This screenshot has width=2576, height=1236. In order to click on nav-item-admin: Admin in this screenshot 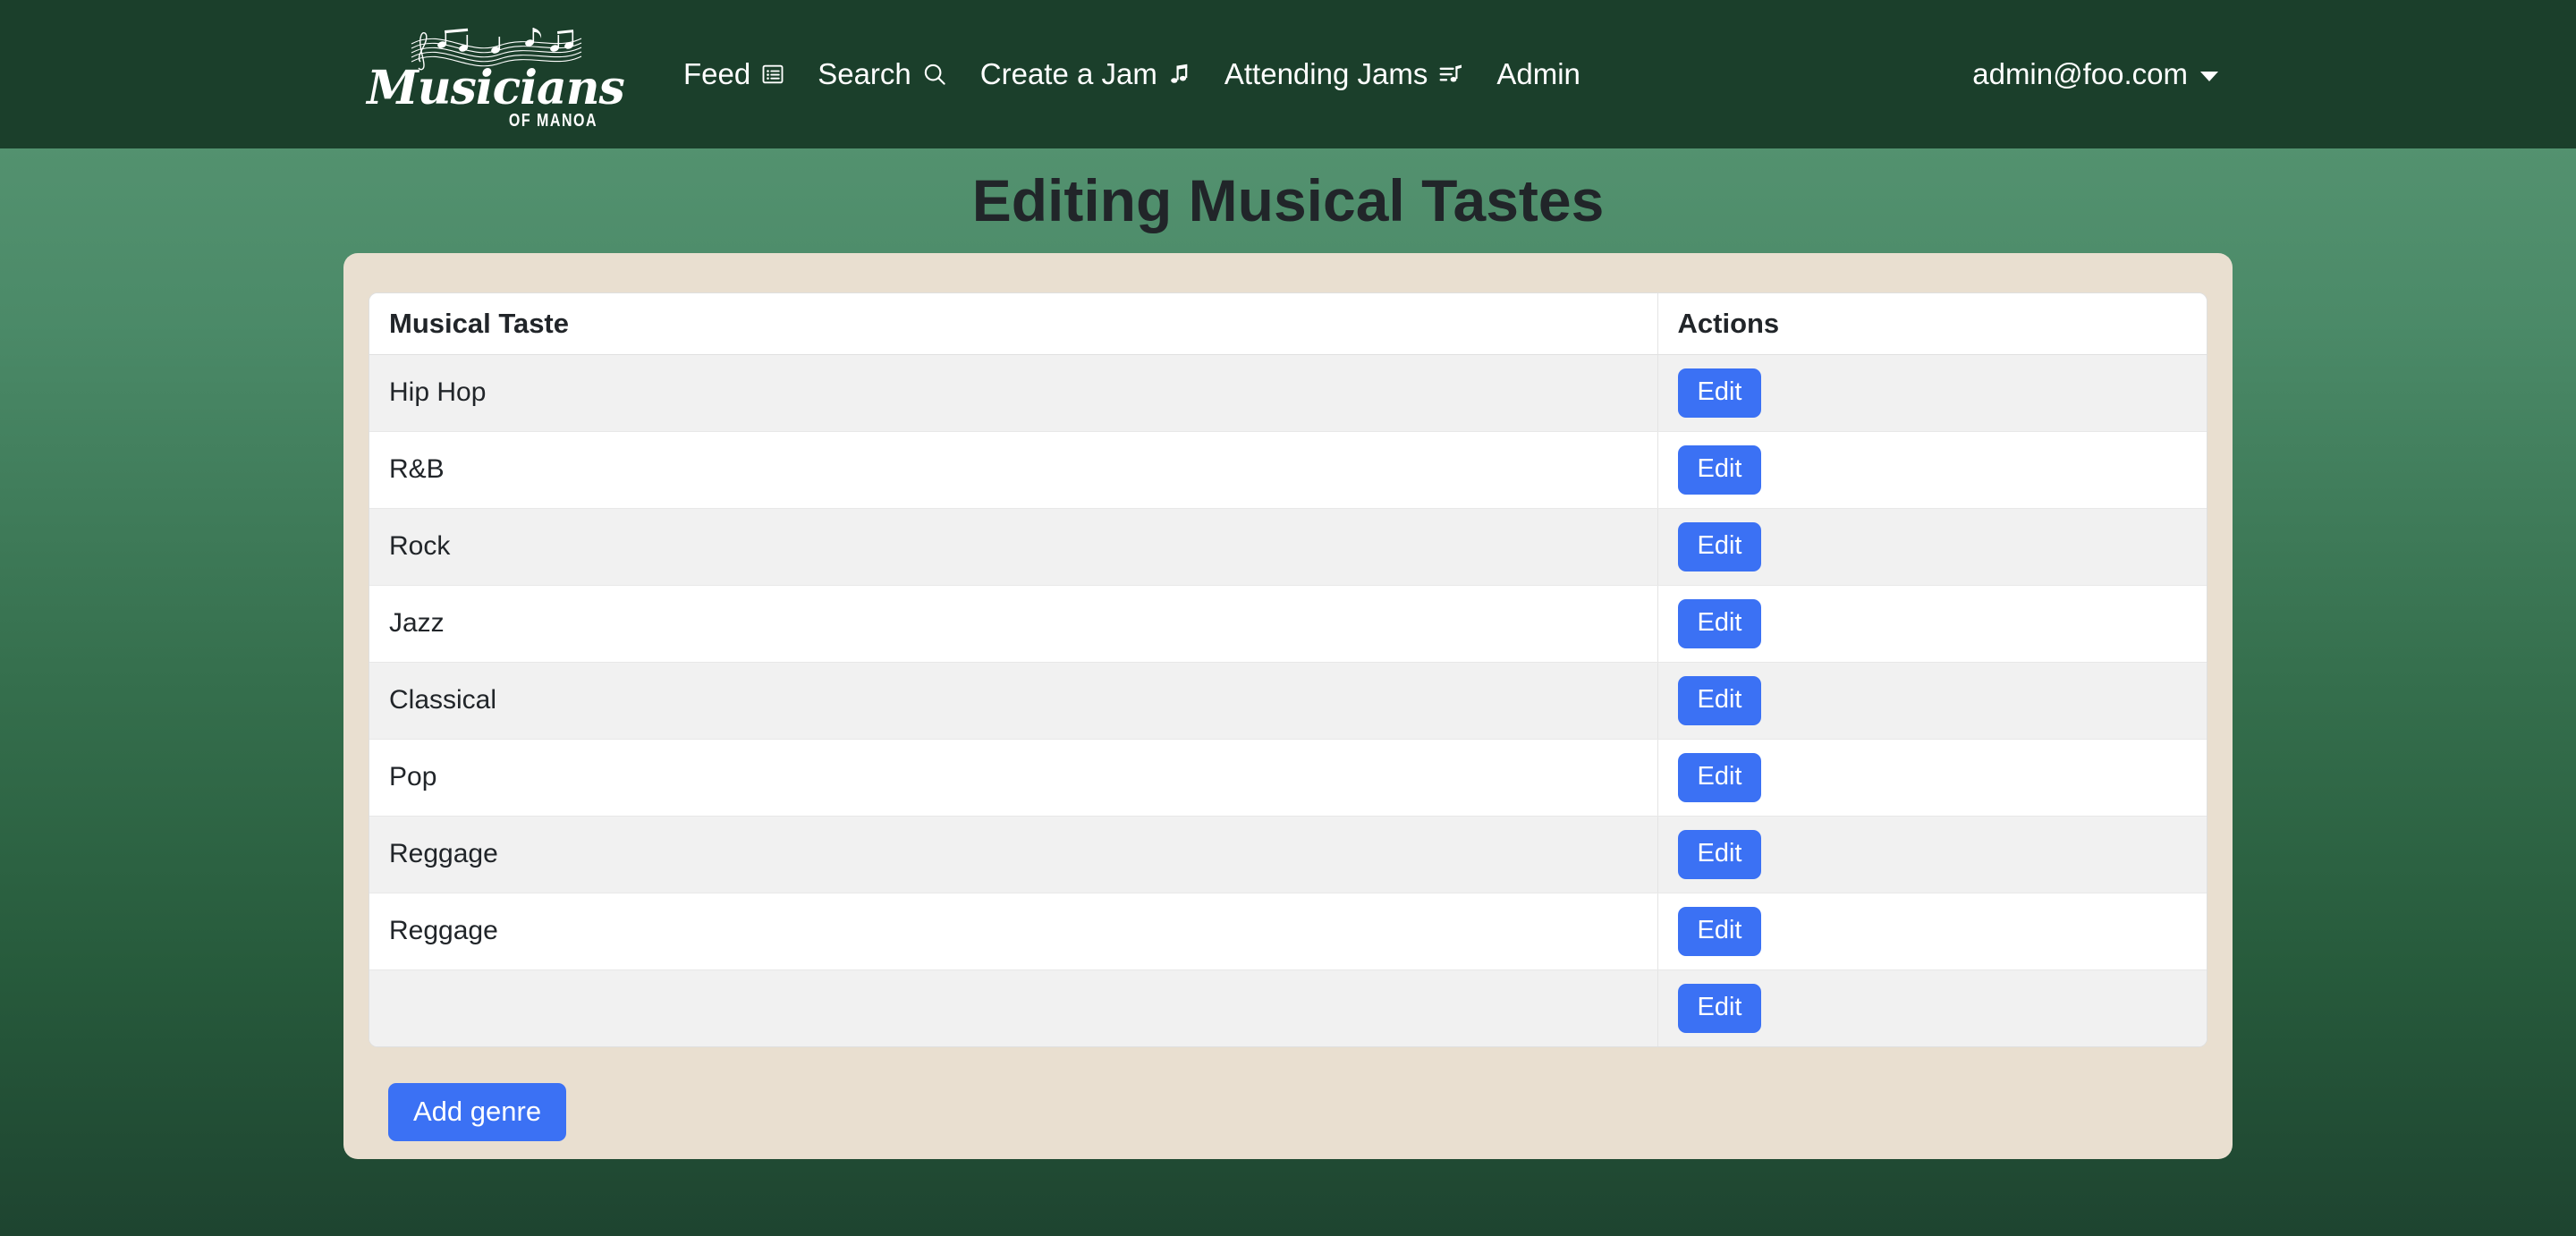, I will do `click(1538, 74)`.